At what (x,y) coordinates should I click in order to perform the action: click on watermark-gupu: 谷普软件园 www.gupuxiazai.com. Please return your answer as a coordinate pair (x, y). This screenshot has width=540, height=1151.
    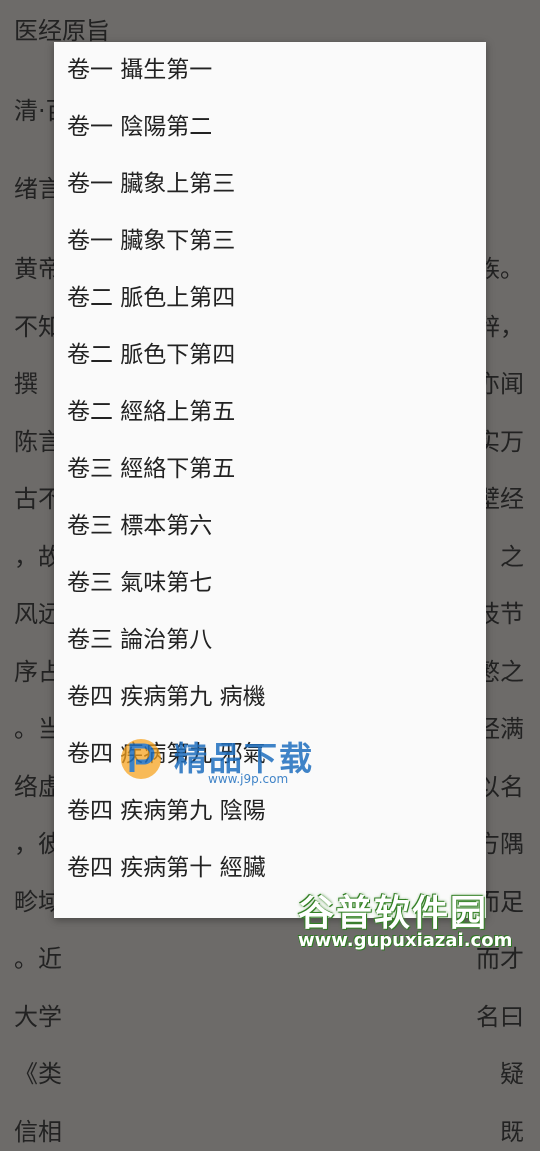
    Looking at the image, I should click on (416, 922).